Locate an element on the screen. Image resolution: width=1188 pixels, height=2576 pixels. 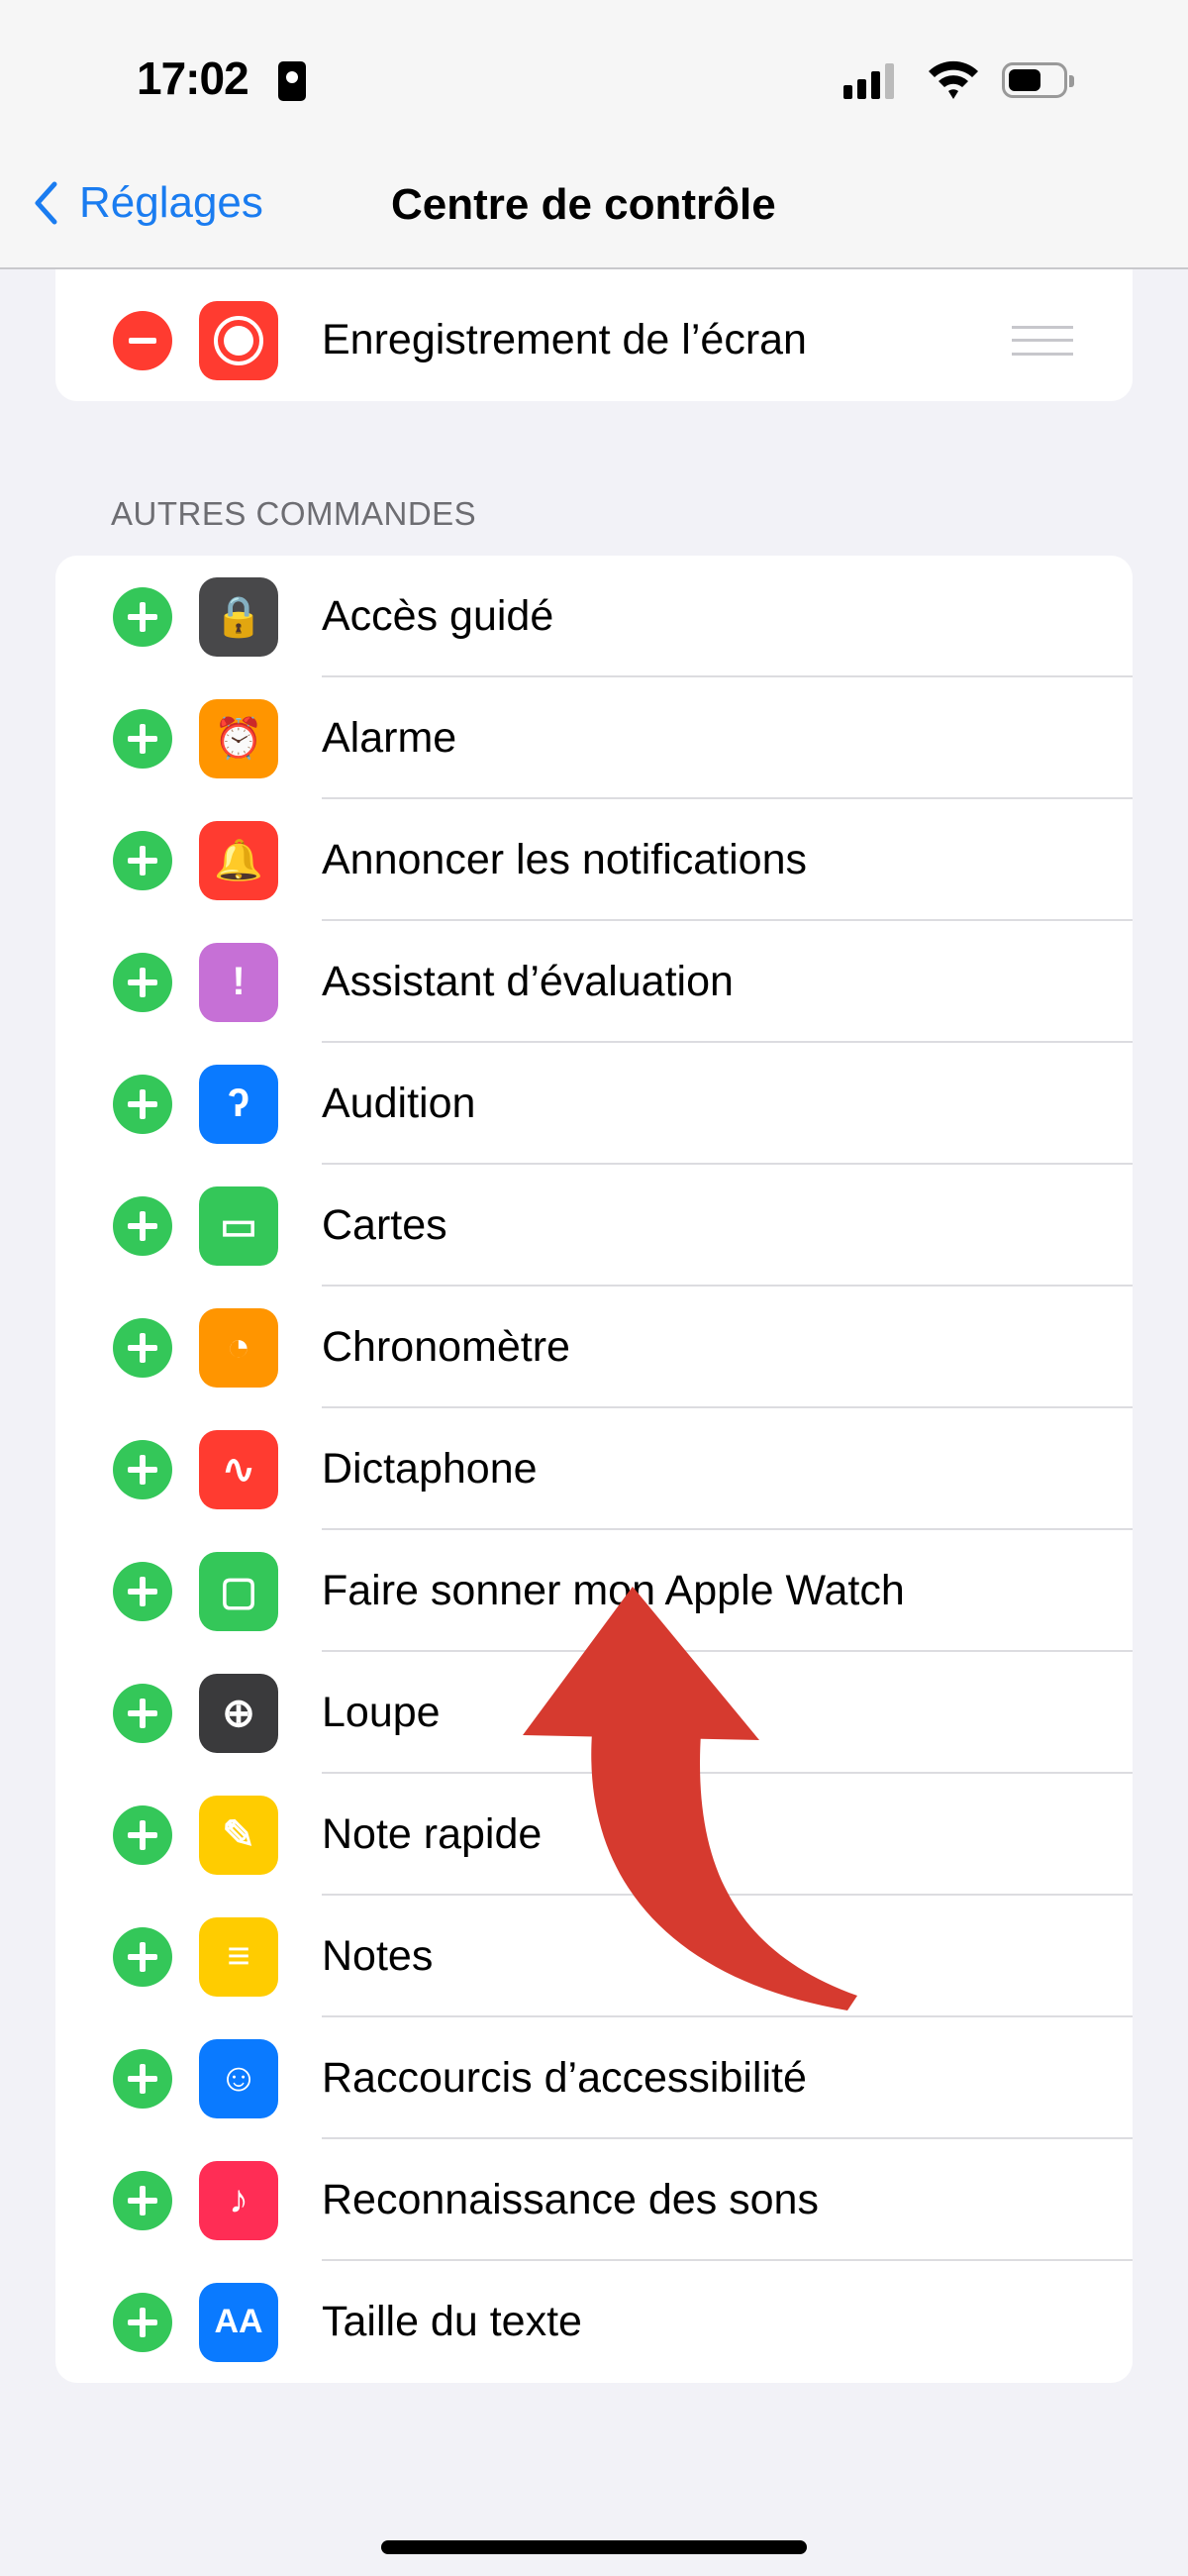
contact-card-icon is located at coordinates (292, 81).